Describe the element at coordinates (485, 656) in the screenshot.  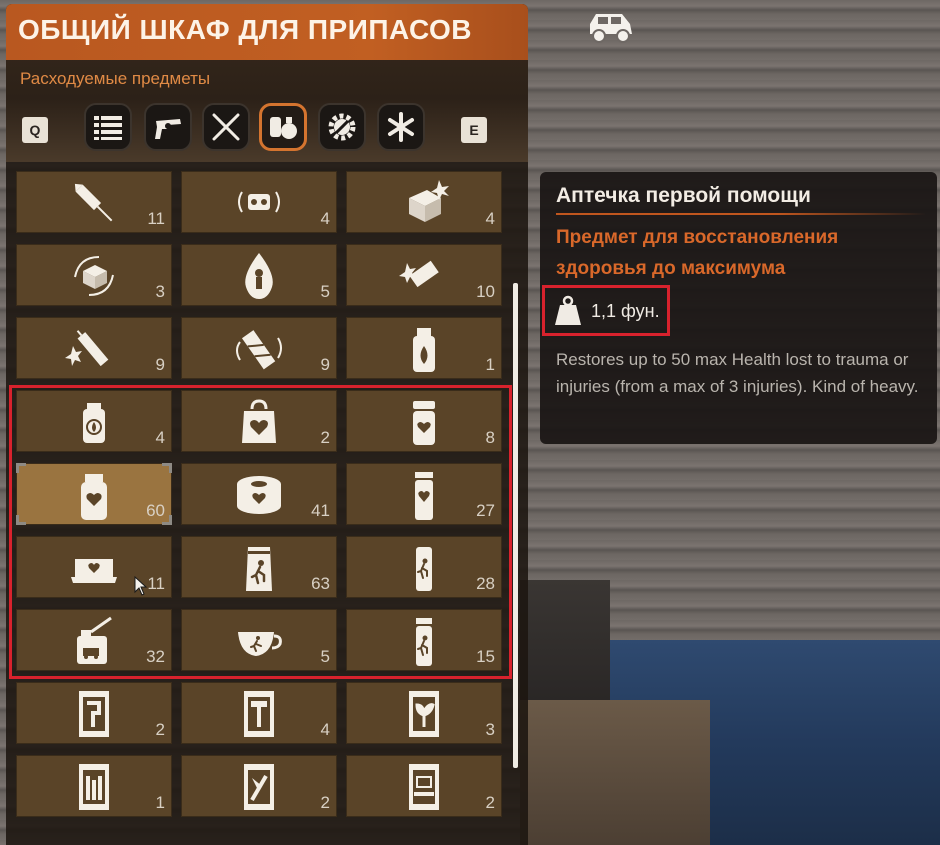
I see `item-count: 15` at that location.